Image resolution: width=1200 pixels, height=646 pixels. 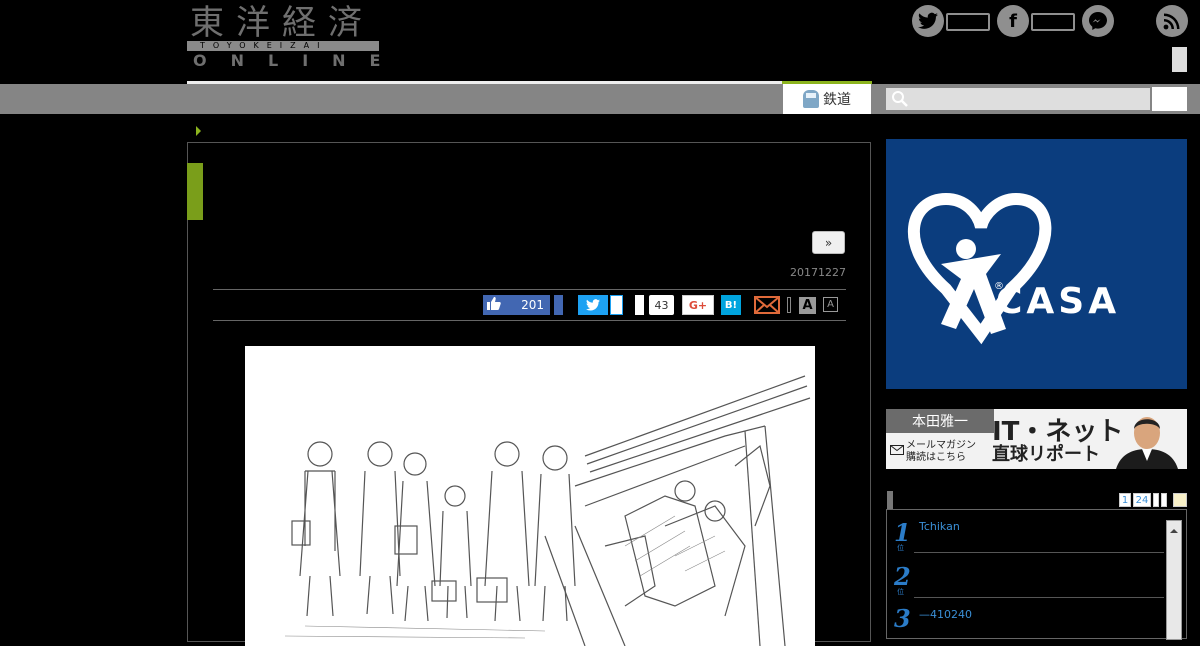 What do you see at coordinates (928, 21) in the screenshot?
I see `twitter-icon` at bounding box center [928, 21].